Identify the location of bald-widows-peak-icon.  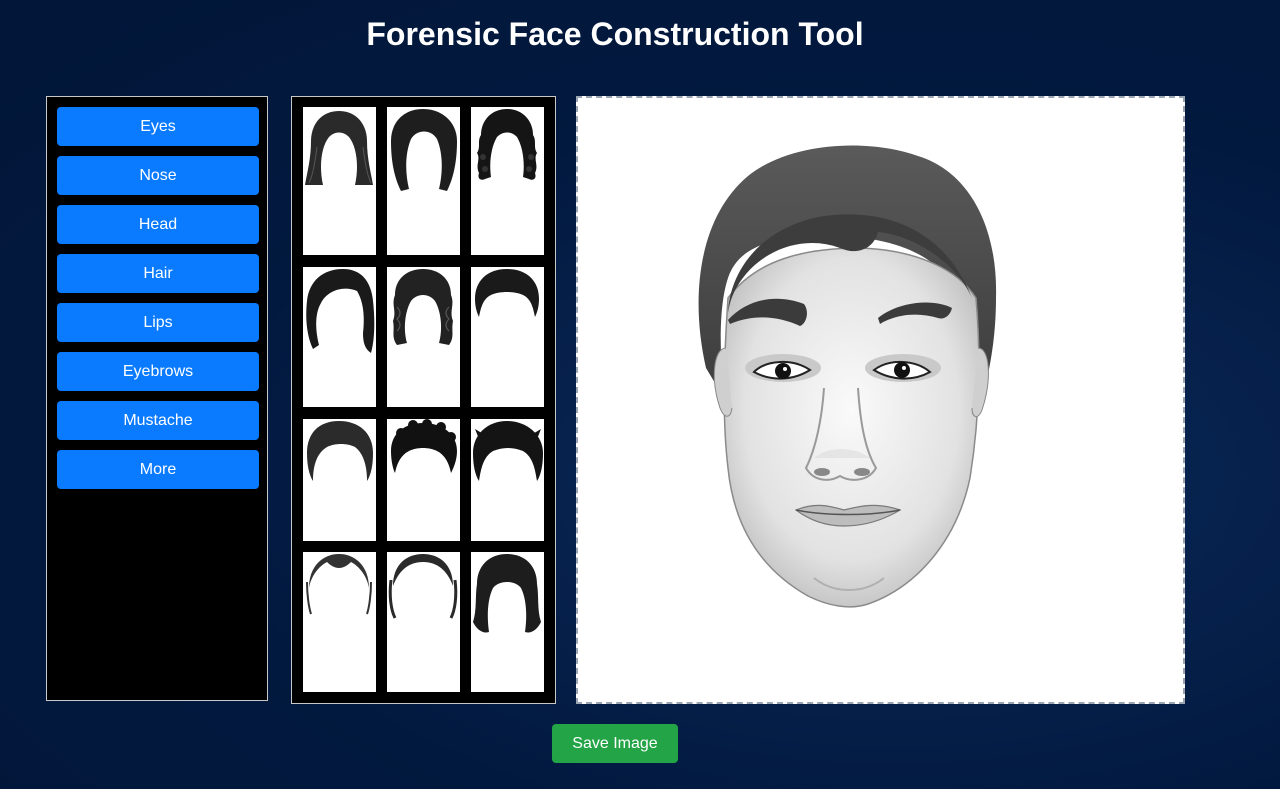
(339, 584).